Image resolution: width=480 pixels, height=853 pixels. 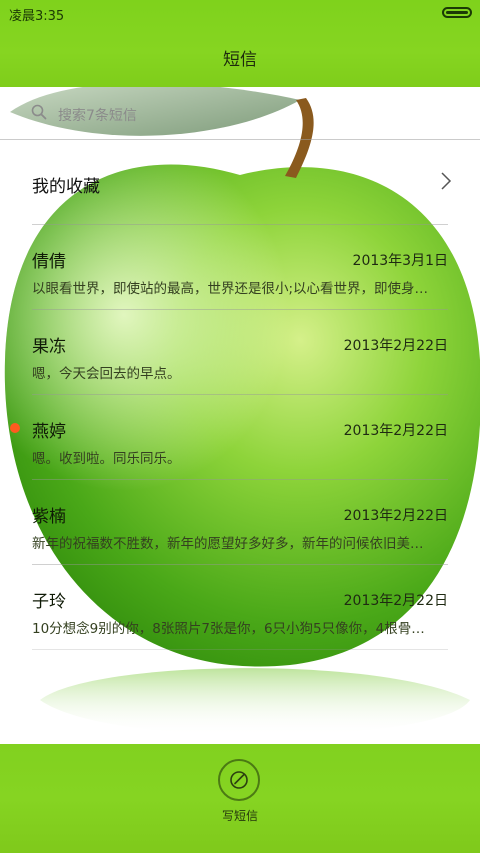 I want to click on battery-icon, so click(x=457, y=12).